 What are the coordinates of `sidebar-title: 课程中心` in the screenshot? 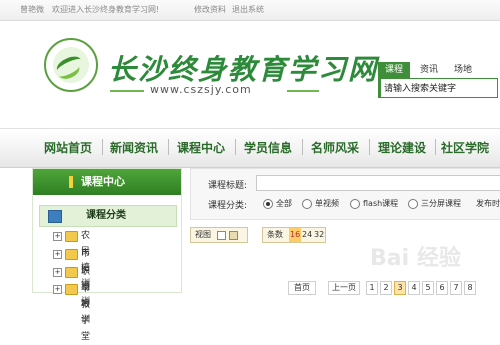 It's located at (103, 181).